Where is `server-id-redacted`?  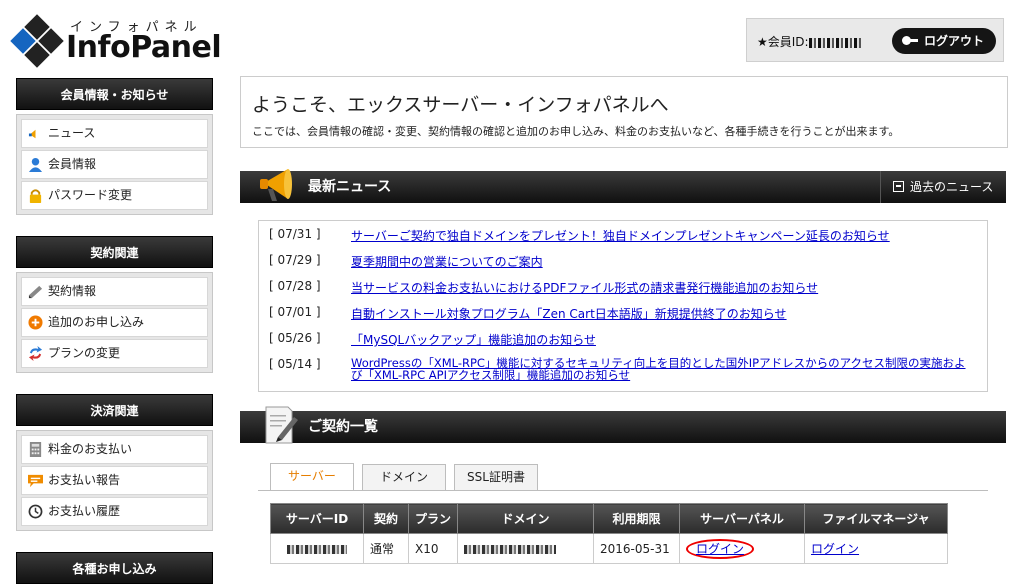 server-id-redacted is located at coordinates (317, 549).